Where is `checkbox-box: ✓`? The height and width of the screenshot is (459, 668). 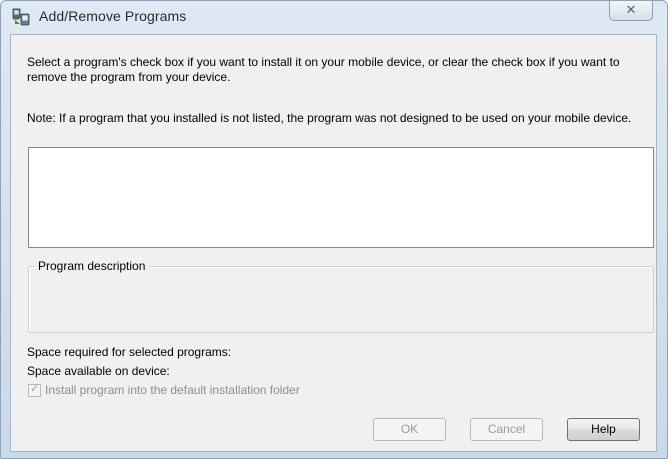 checkbox-box: ✓ is located at coordinates (34, 390).